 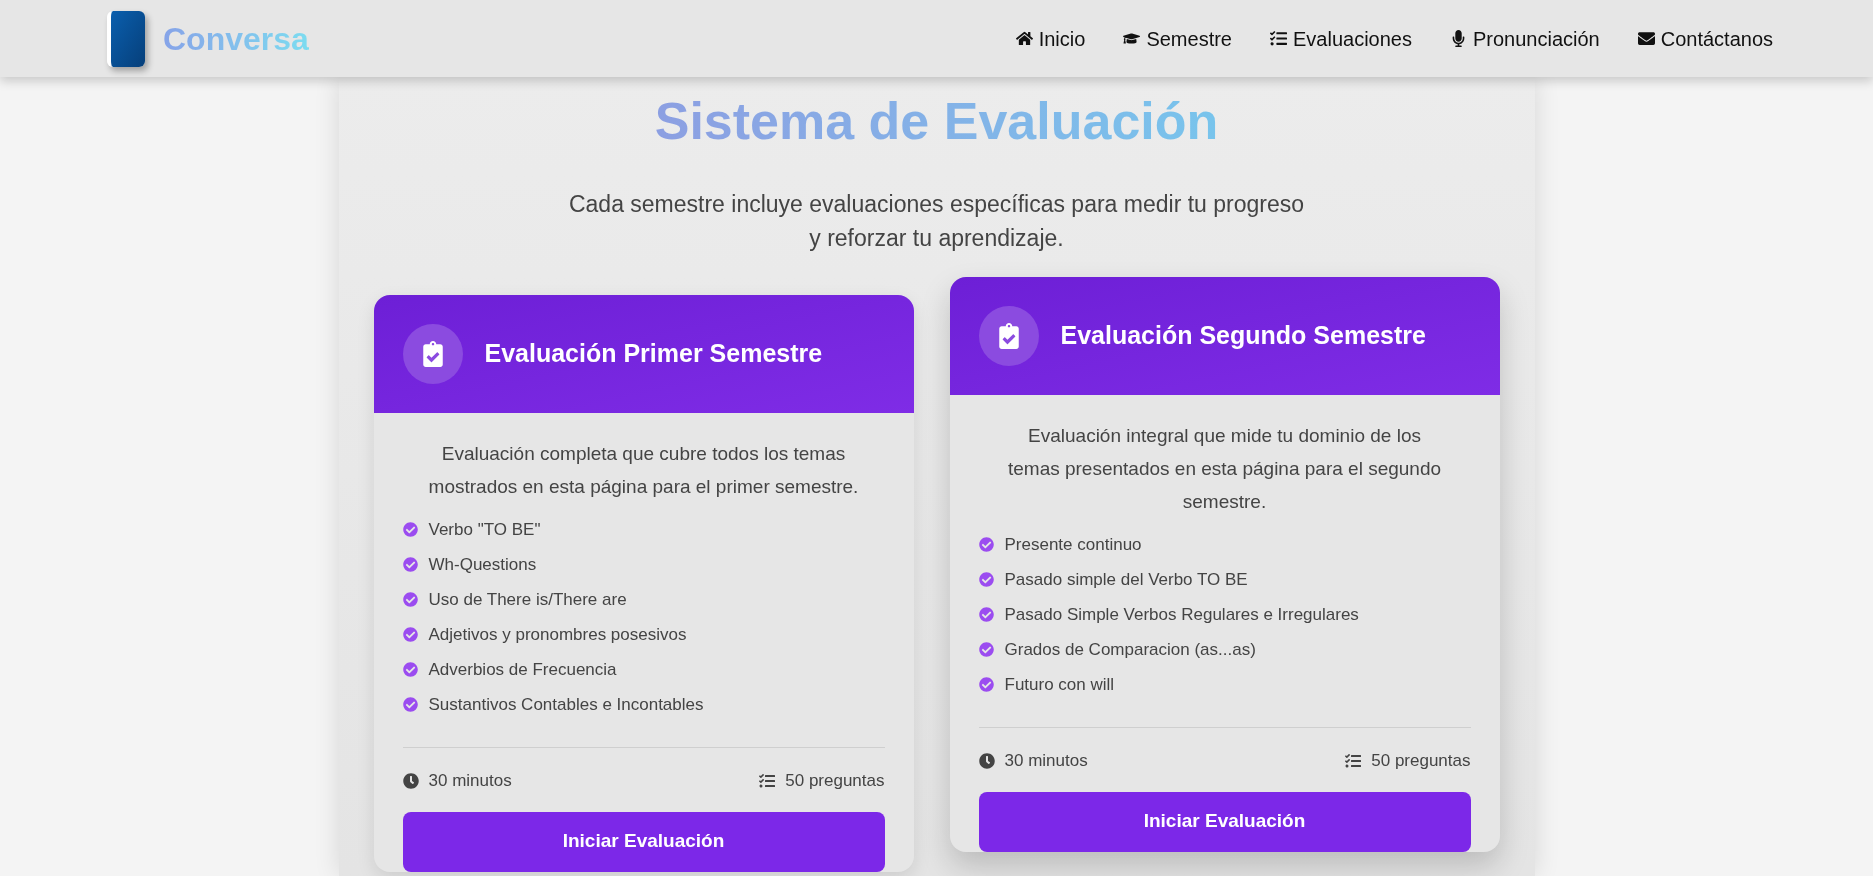 What do you see at coordinates (1050, 38) in the screenshot?
I see `nav-link: Inicio` at bounding box center [1050, 38].